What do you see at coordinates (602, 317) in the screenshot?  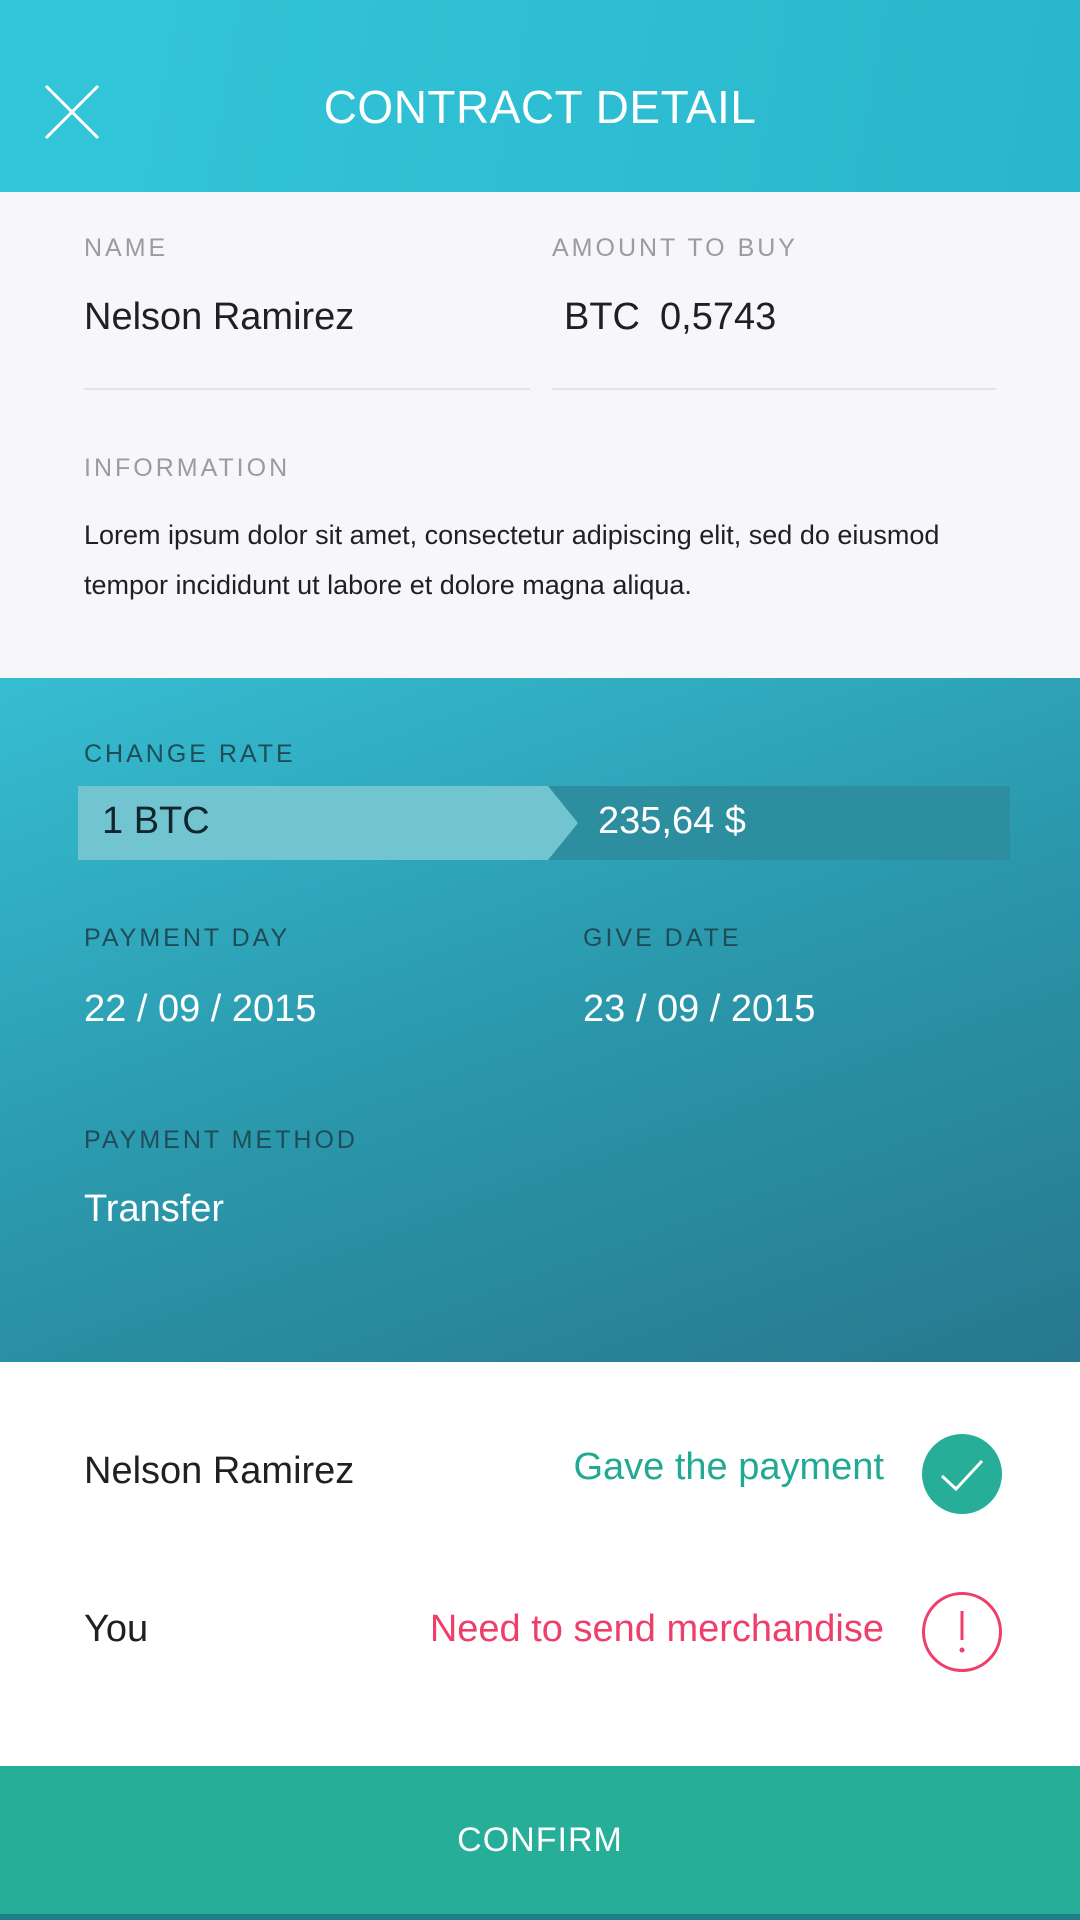 I see `amount-currency: BTC` at bounding box center [602, 317].